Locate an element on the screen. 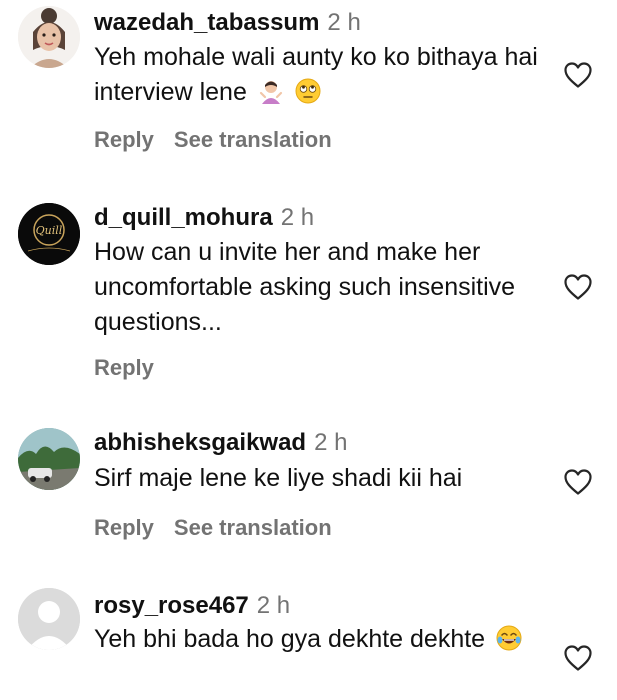  comment-actions: Reply is located at coordinates (134, 368).